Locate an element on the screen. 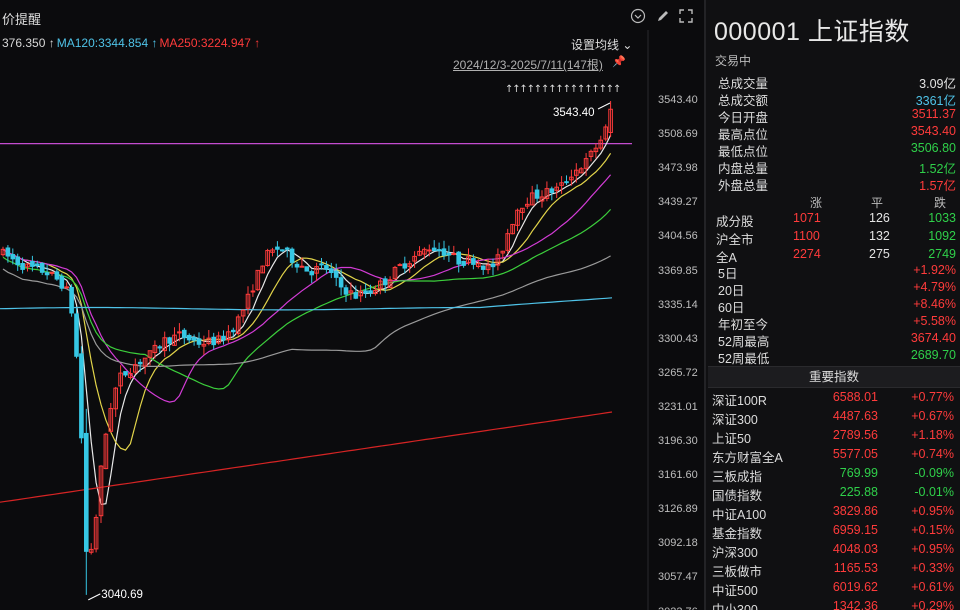 The width and height of the screenshot is (960, 610). ma-settings-dropdown: 设置均线 ⌄ is located at coordinates (601, 44).